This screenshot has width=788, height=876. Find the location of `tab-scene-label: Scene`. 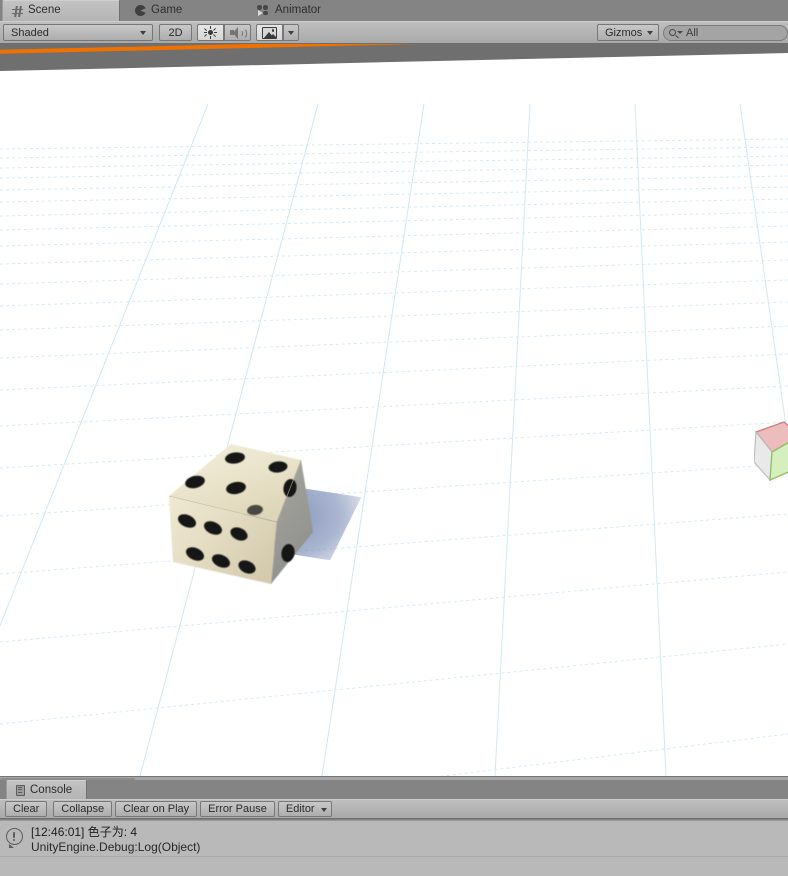

tab-scene-label: Scene is located at coordinates (44, 10).